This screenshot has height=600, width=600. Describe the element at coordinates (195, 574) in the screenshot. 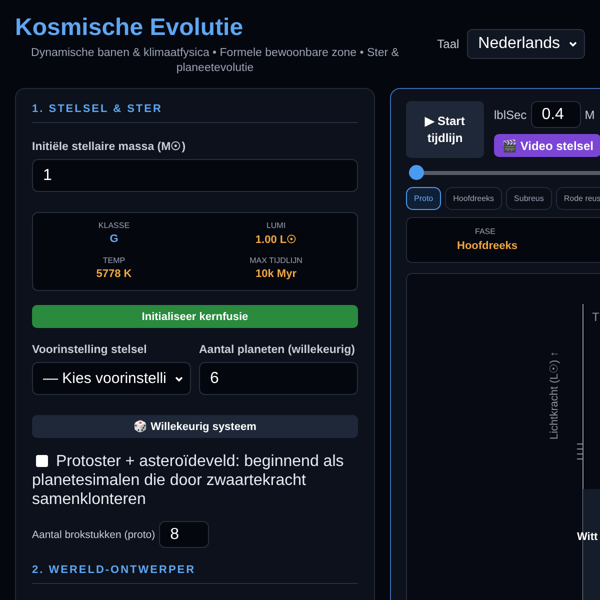

I see `section-heading: 2. WERELD-ONTWERPER` at that location.